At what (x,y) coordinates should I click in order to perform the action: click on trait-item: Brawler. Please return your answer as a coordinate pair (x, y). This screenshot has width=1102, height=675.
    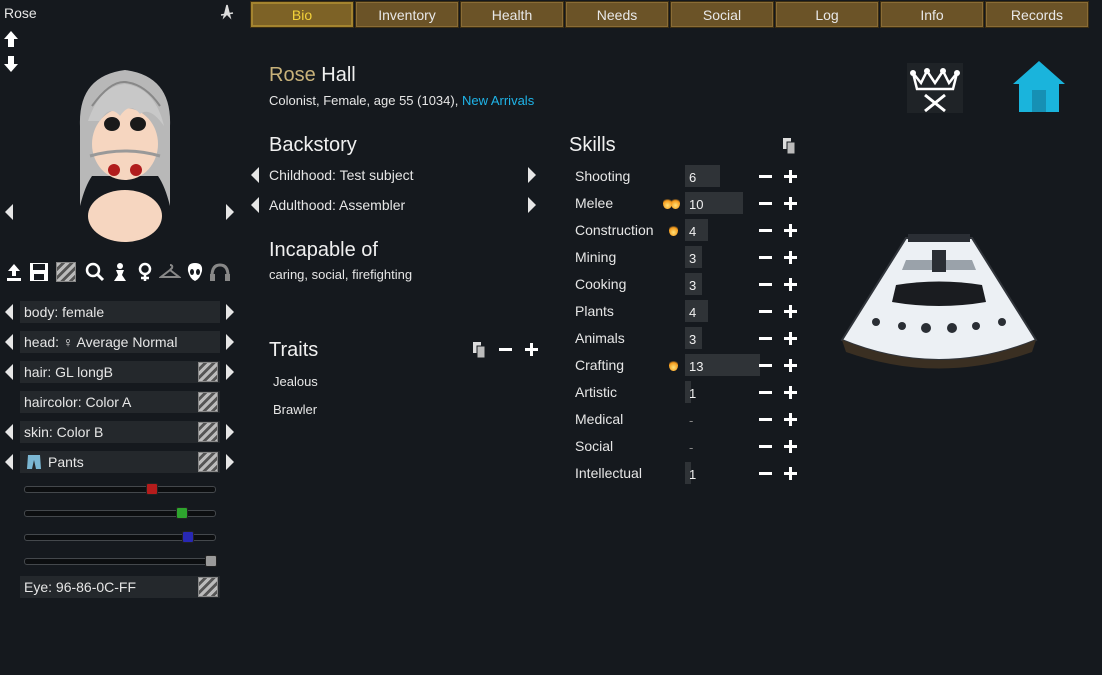
    Looking at the image, I should click on (295, 409).